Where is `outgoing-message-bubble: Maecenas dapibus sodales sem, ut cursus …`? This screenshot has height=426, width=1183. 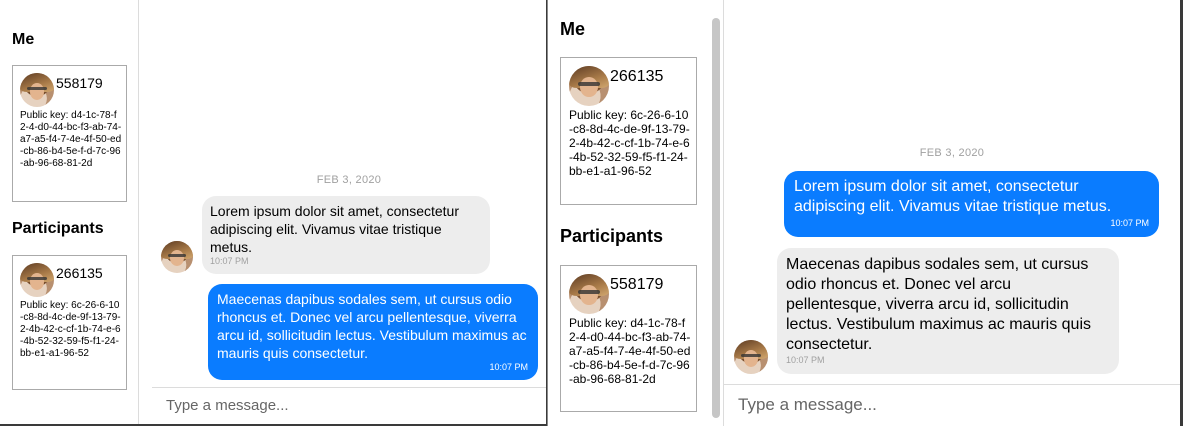
outgoing-message-bubble: Maecenas dapibus sodales sem, ut cursus … is located at coordinates (373, 332).